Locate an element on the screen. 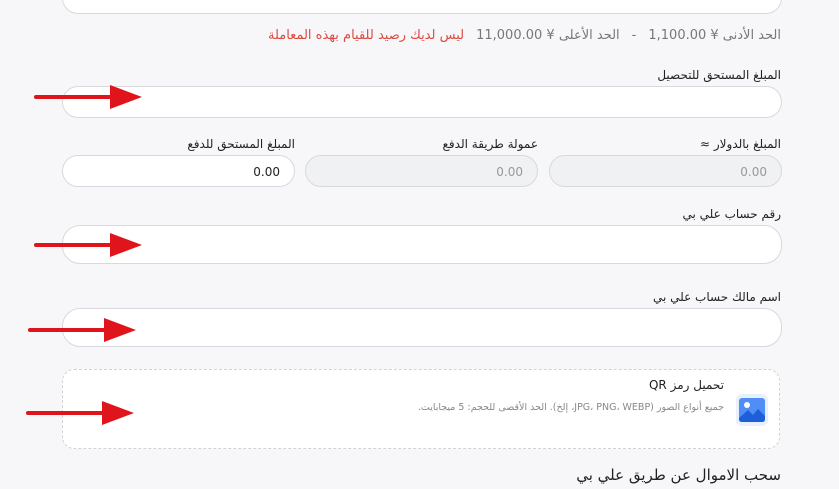  usd-amount-value: 0.00 is located at coordinates (753, 172).